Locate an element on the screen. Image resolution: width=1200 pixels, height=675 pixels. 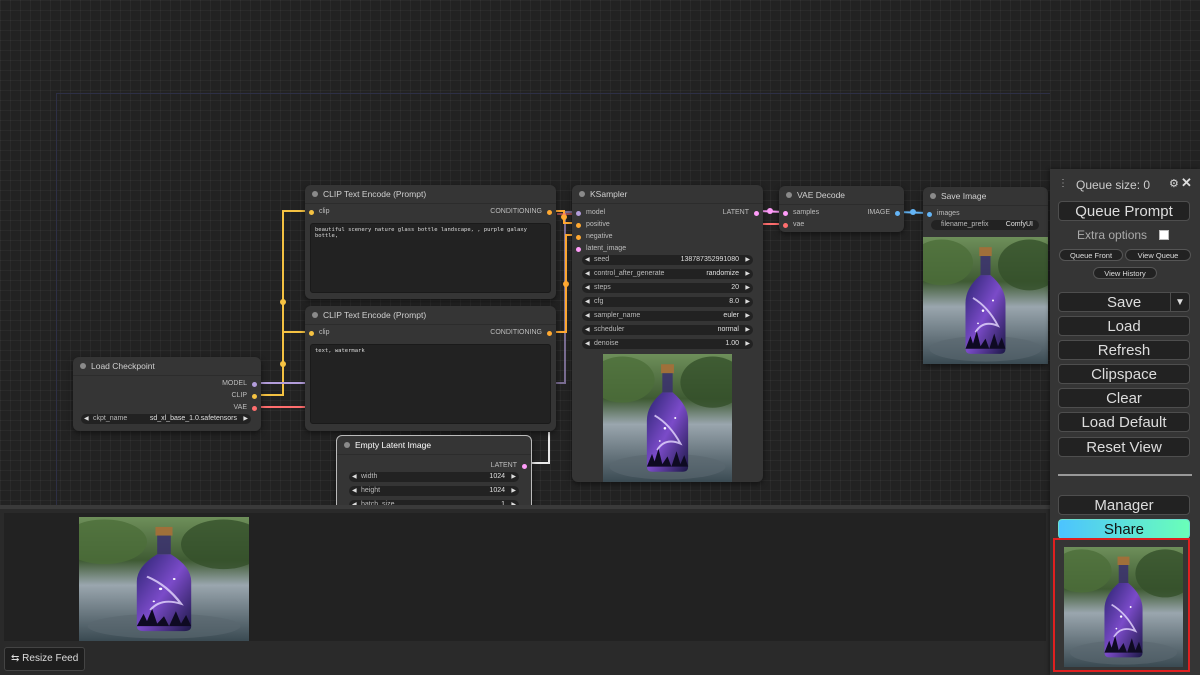
widget-value: euler is located at coordinates (731, 315).